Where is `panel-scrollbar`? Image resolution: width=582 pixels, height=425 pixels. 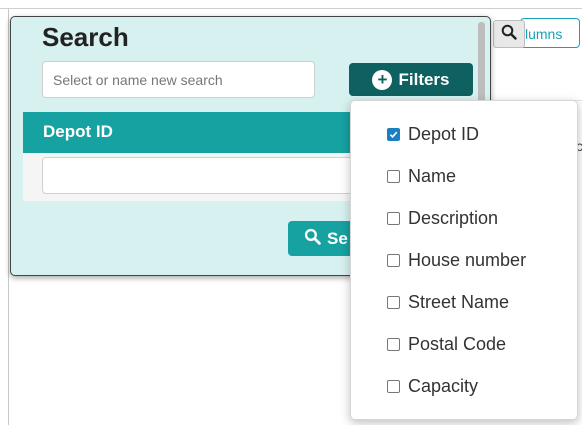 panel-scrollbar is located at coordinates (481, 67).